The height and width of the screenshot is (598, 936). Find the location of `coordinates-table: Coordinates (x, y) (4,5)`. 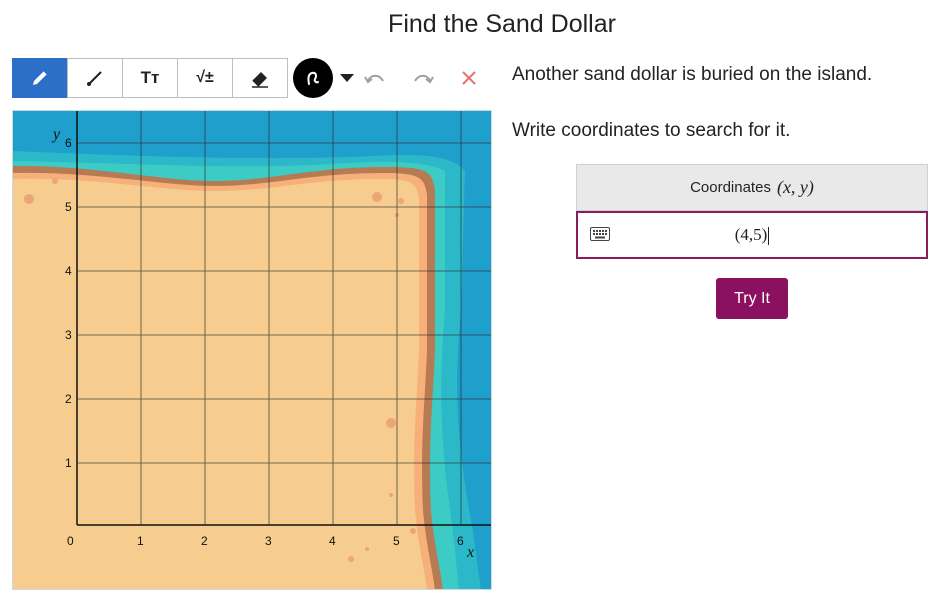

coordinates-table: Coordinates (x, y) (4,5) is located at coordinates (752, 211).